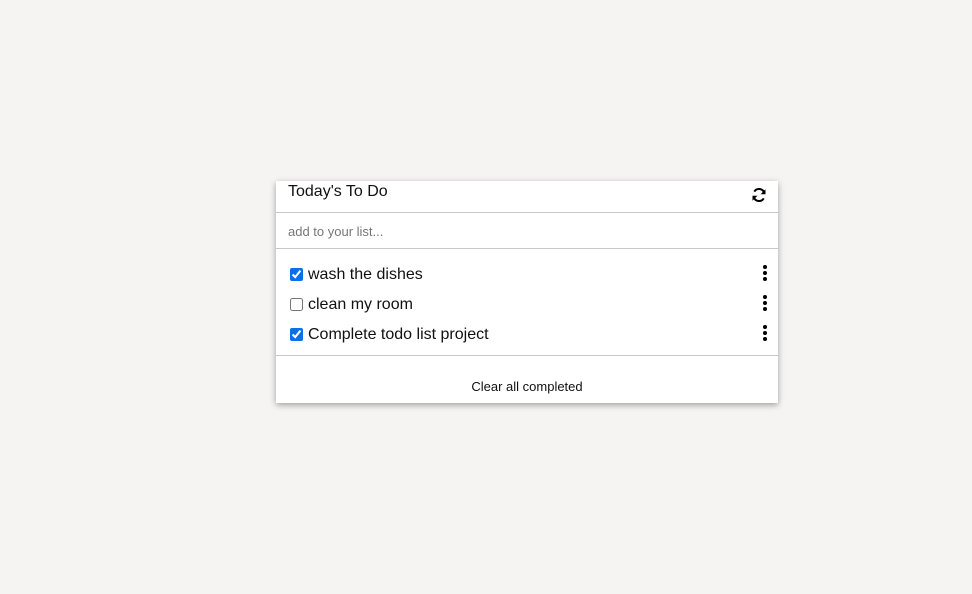 The width and height of the screenshot is (972, 594). Describe the element at coordinates (530, 335) in the screenshot. I see `list-item: Complete todo list project` at that location.